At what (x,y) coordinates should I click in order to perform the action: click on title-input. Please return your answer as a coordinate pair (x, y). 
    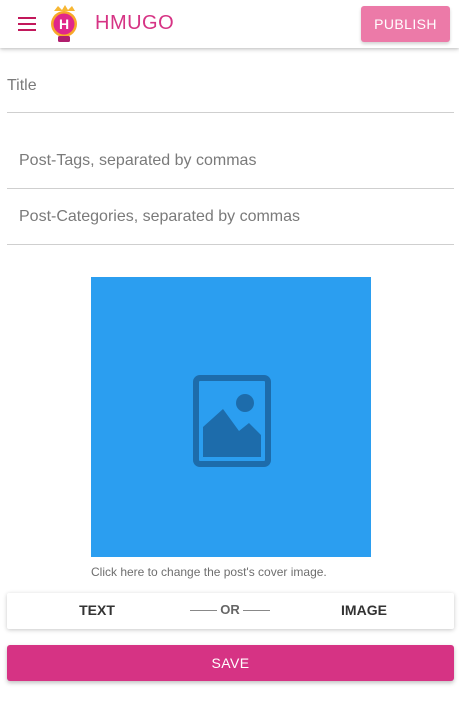
    Looking at the image, I should click on (230, 86).